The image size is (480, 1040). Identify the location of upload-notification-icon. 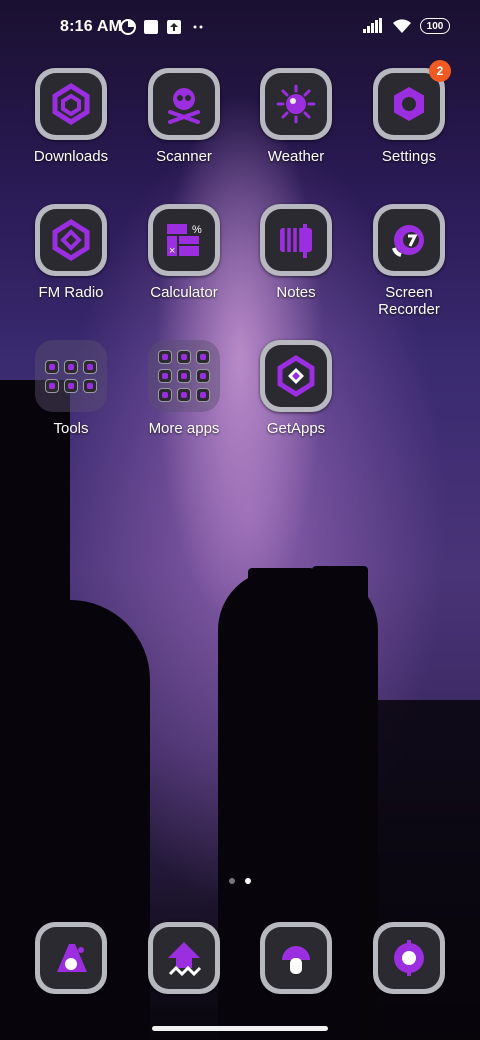
(174, 27).